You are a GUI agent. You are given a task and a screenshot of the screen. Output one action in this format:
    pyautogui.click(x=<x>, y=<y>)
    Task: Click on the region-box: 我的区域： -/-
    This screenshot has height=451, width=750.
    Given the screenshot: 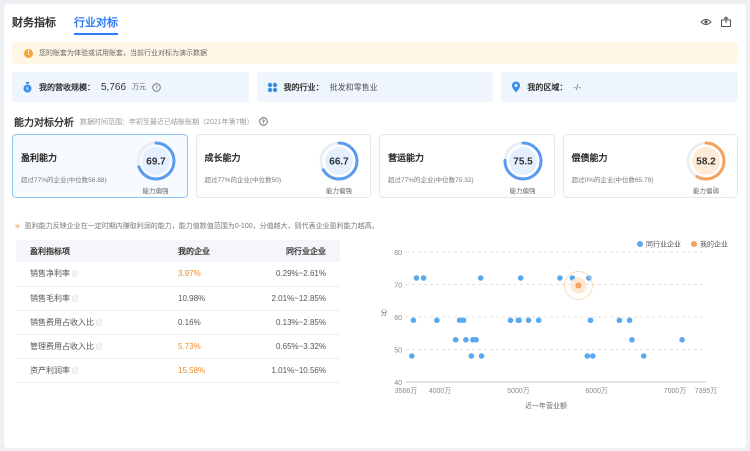 What is the action you would take?
    pyautogui.click(x=620, y=87)
    